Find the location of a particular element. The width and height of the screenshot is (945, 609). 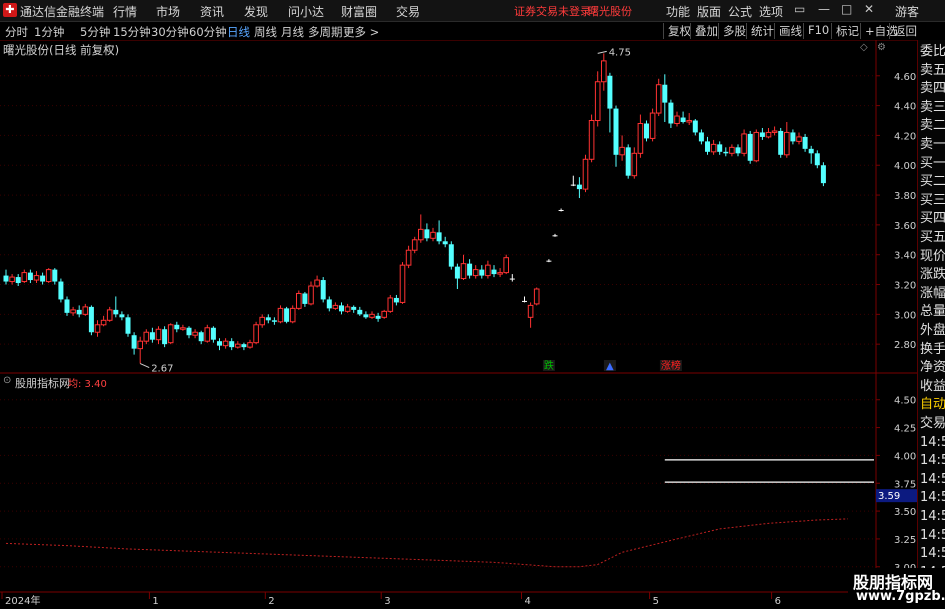

period-1min: 1分钟 is located at coordinates (49, 32).